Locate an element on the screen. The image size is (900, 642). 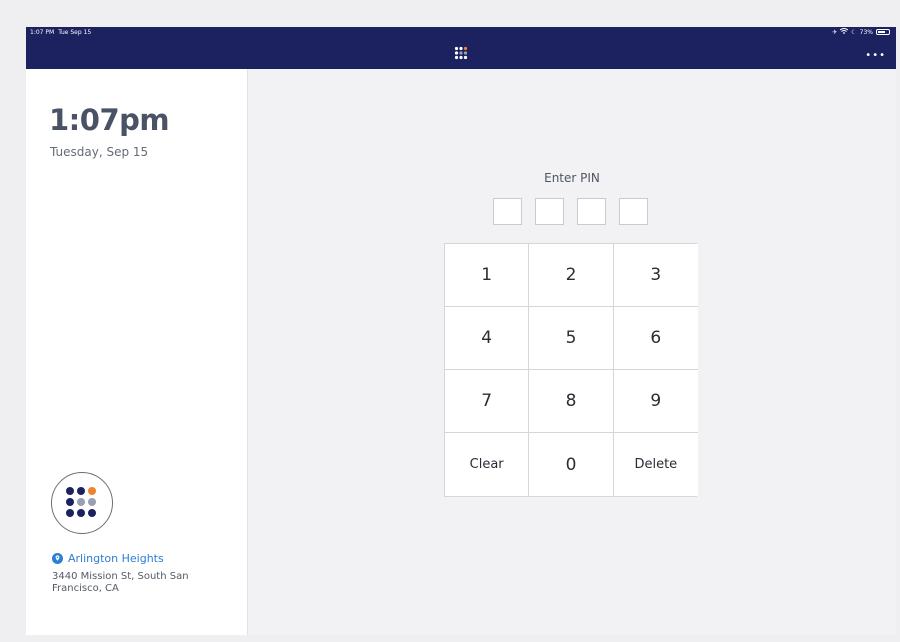
status-time: 1:07 PM is located at coordinates (42, 32).